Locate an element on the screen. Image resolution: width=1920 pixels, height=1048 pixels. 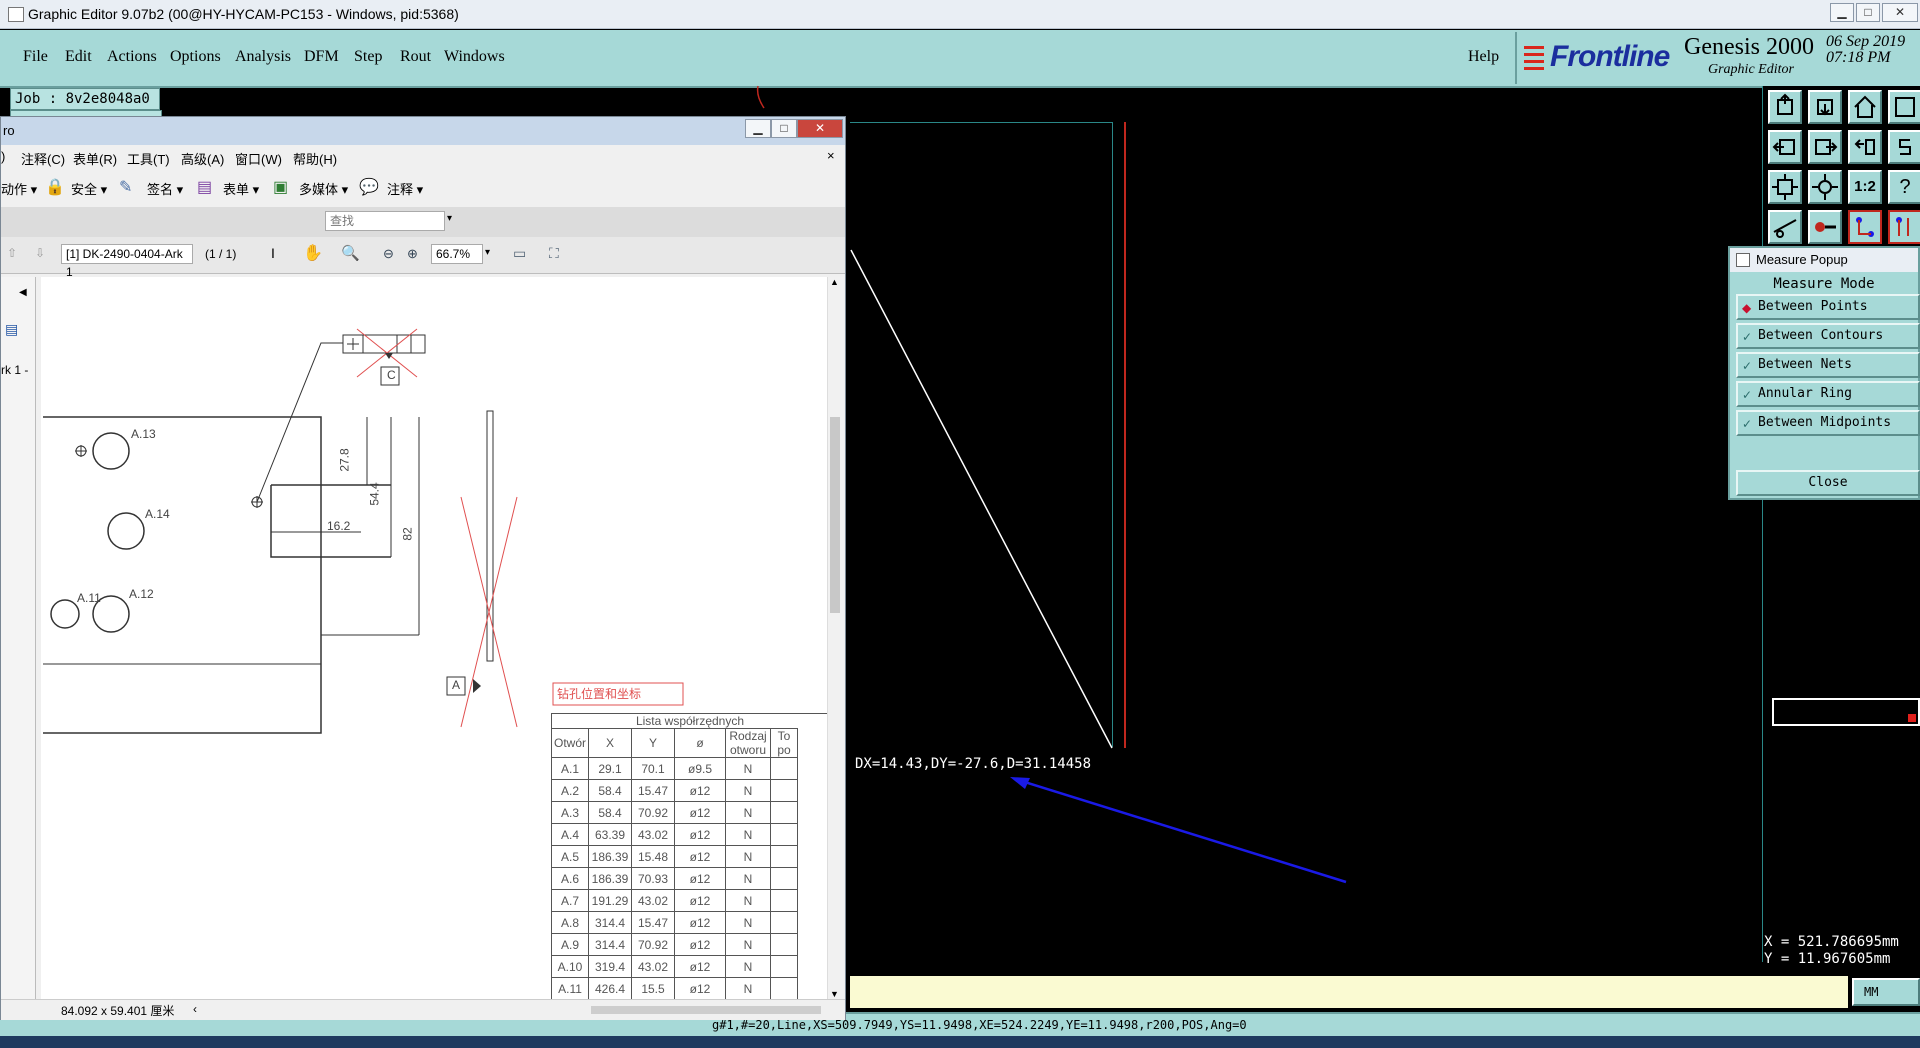
zoom-field: 66.7% is located at coordinates (457, 254).